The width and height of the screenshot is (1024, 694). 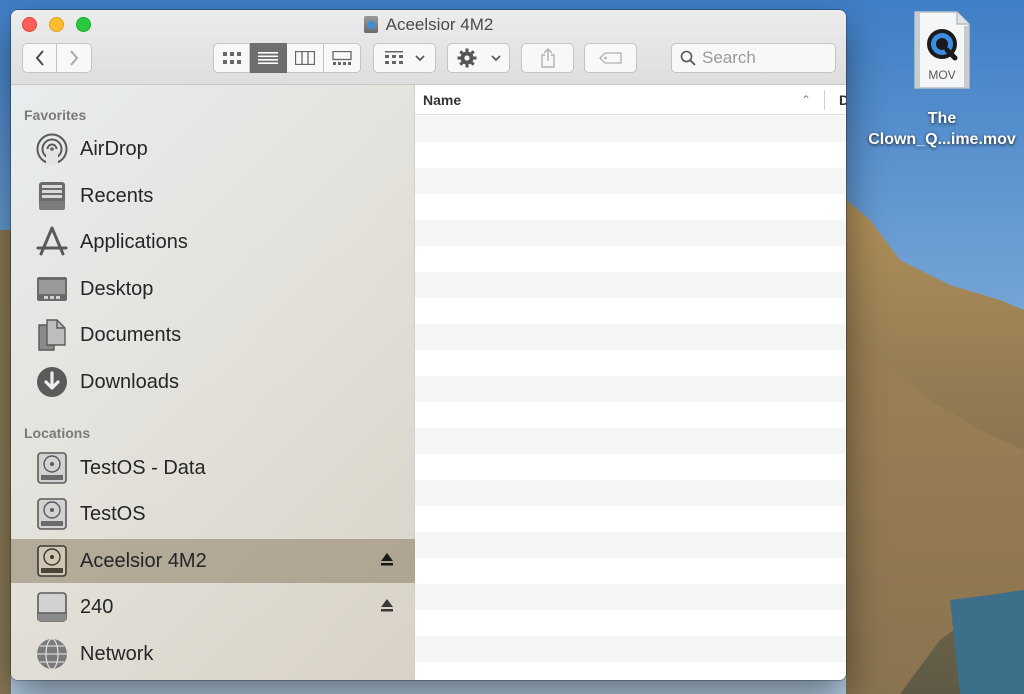 I want to click on chevron-right-icon, so click(x=74, y=58).